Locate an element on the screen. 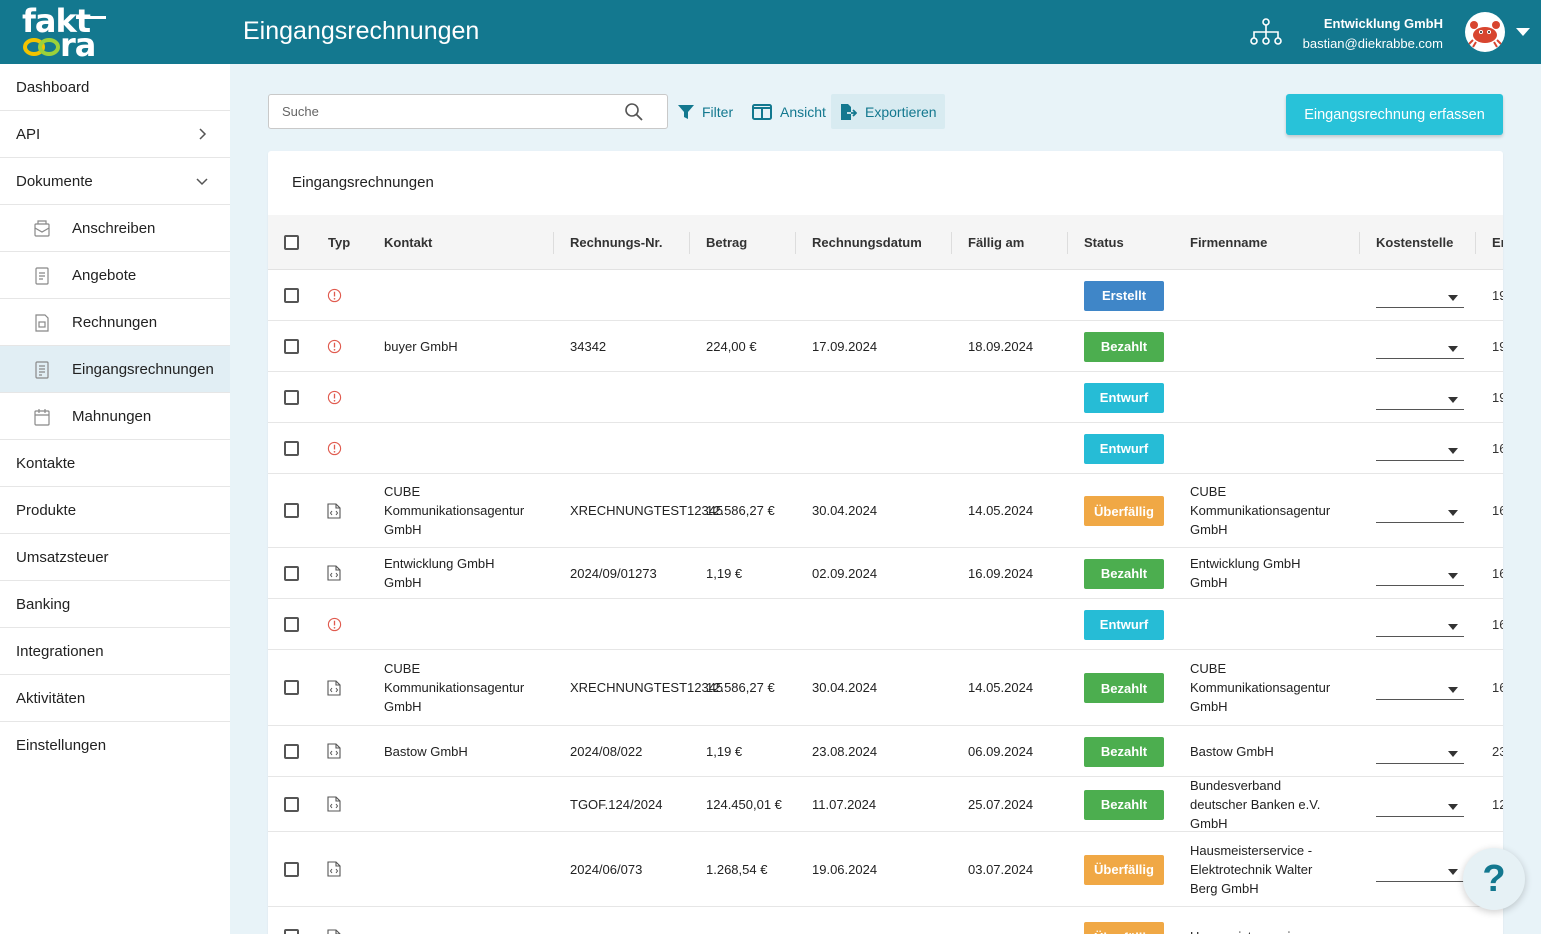 This screenshot has width=1541, height=934. sidebar-item-aktivitaeten: Aktivitäten is located at coordinates (115, 698).